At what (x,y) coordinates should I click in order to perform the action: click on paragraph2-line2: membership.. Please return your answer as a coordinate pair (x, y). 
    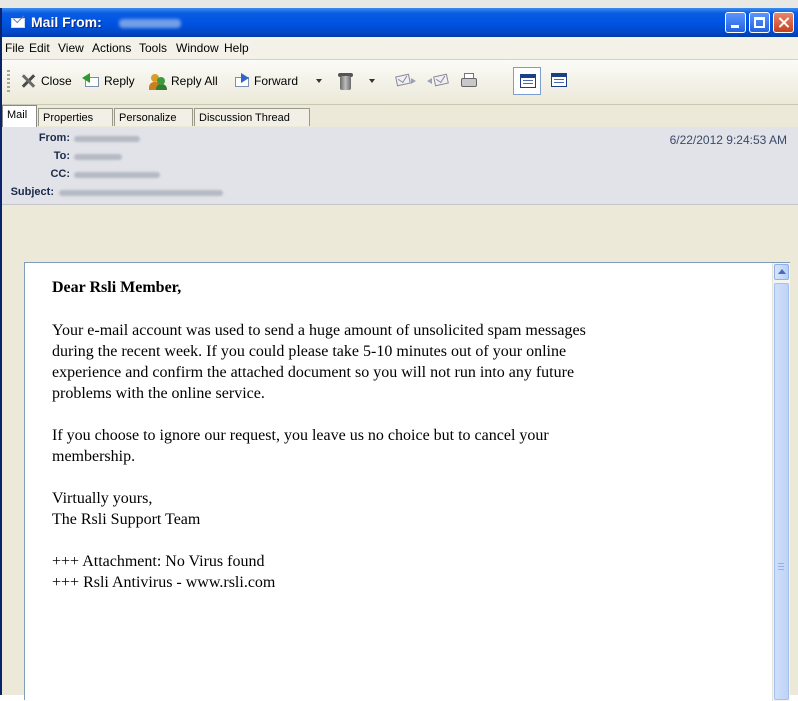
    Looking at the image, I should click on (94, 456).